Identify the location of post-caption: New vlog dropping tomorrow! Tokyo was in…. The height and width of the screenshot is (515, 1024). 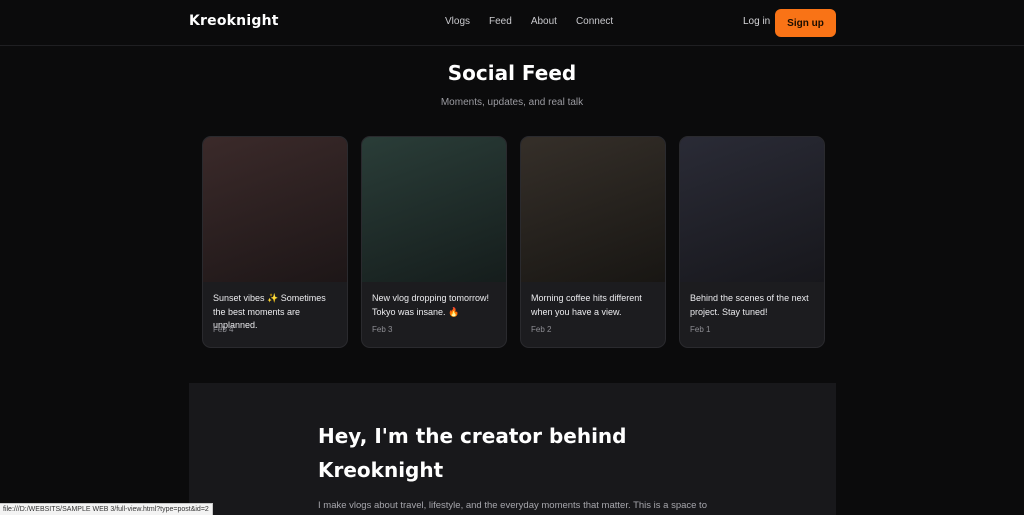
(431, 305).